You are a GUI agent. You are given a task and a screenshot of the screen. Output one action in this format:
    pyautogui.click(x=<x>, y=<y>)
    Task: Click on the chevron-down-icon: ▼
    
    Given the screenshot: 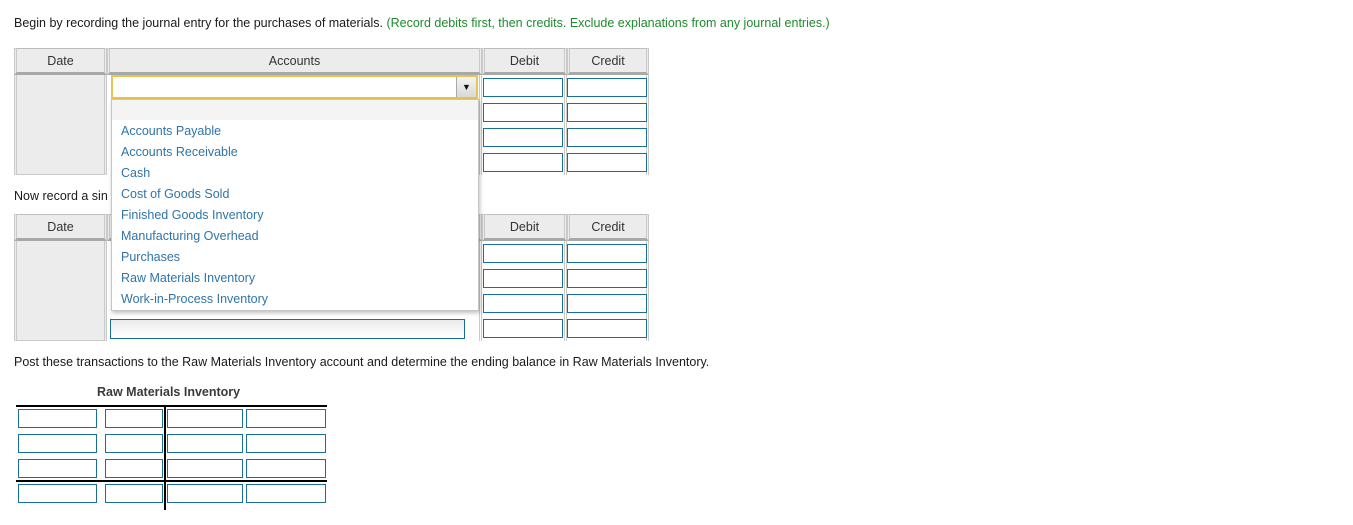 What is the action you would take?
    pyautogui.click(x=466, y=87)
    